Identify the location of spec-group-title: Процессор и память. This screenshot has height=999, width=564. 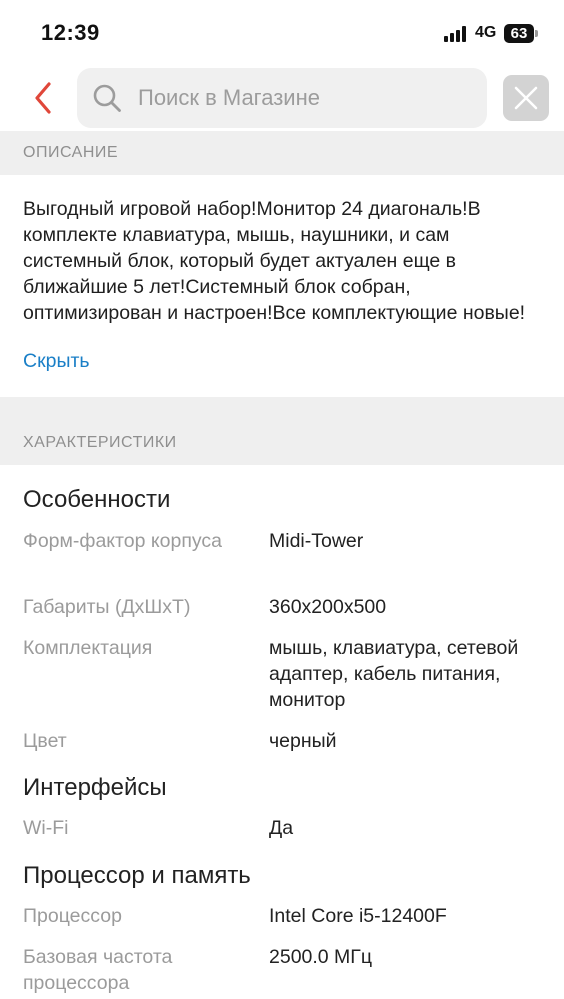
(137, 875).